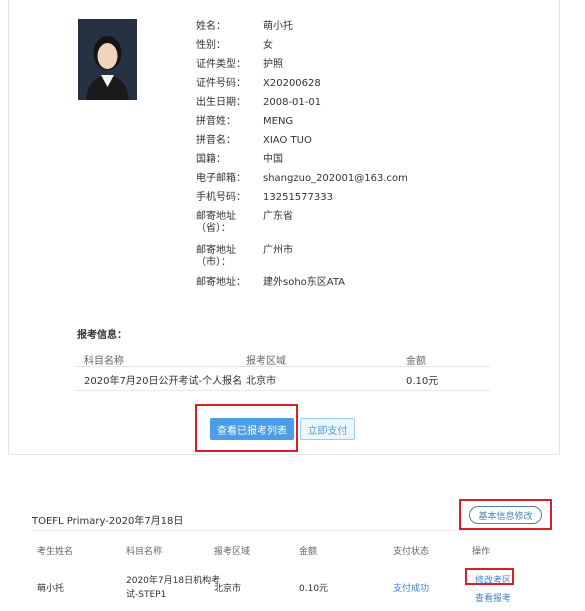 Image resolution: width=585 pixels, height=611 pixels. I want to click on cell-subject: 2020年7月20日公开考试-个人报名, so click(163, 381).